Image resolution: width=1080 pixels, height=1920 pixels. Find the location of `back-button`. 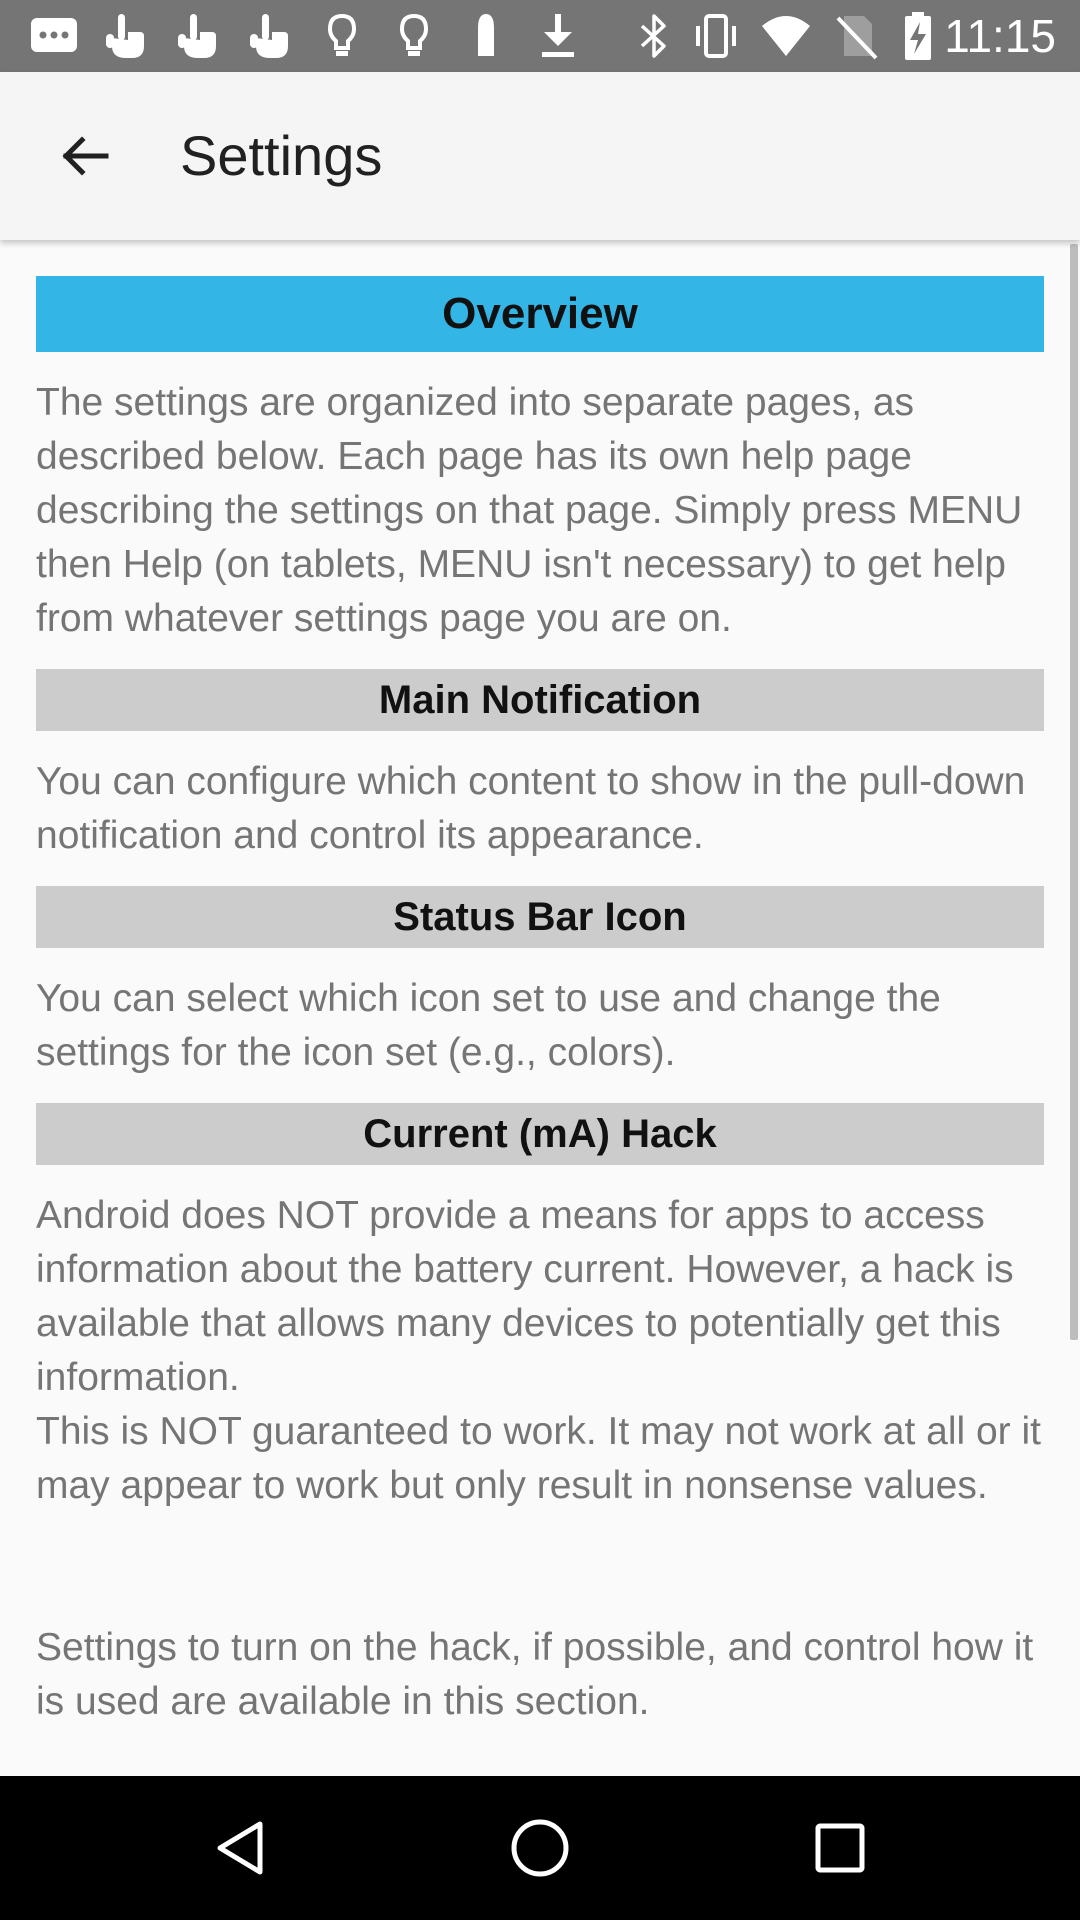

back-button is located at coordinates (84, 156).